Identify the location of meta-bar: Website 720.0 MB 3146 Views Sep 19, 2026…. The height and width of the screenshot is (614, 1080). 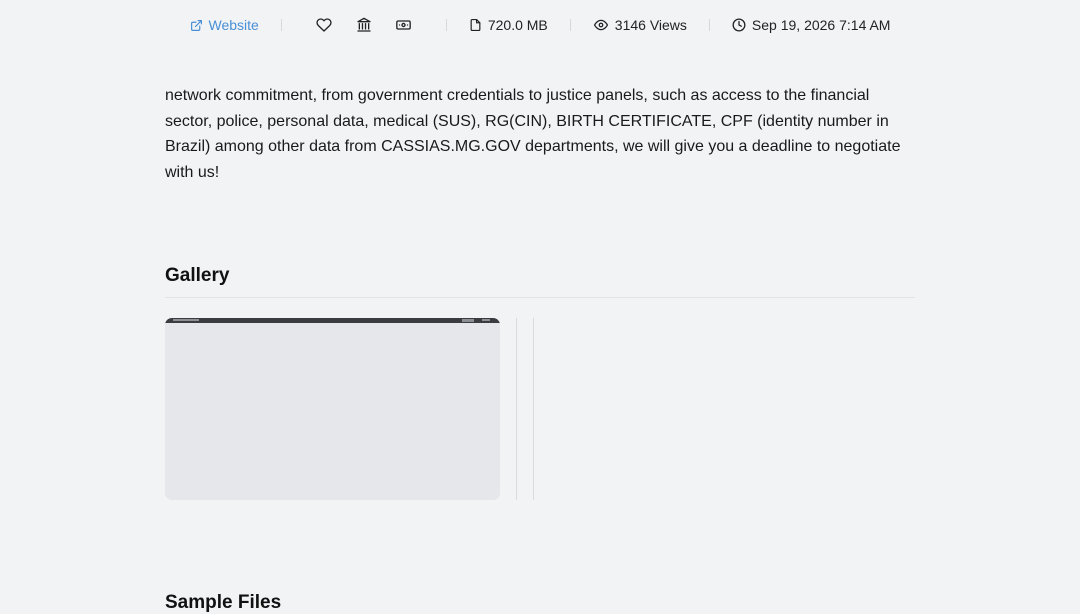
(540, 25).